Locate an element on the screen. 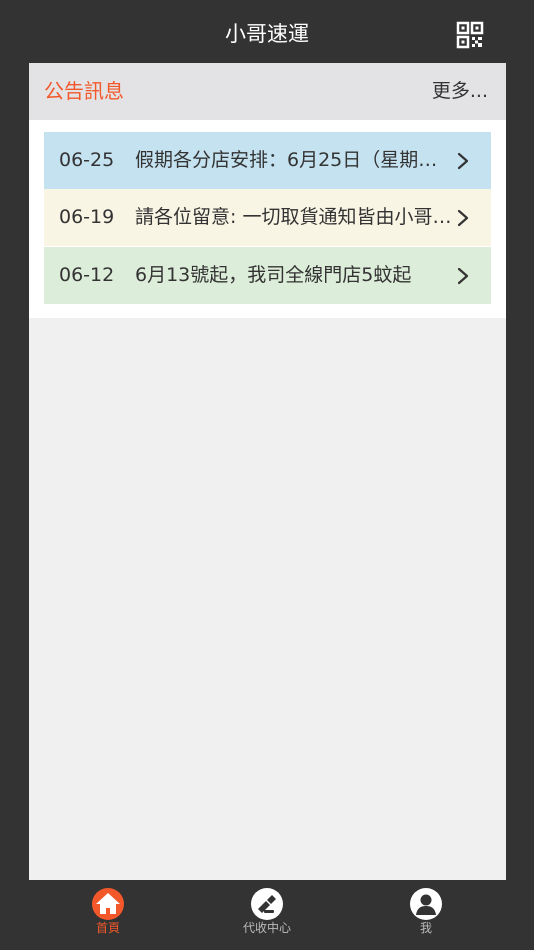 Image resolution: width=534 pixels, height=950 pixels. tab-collection-label: 代收中心 is located at coordinates (266, 928).